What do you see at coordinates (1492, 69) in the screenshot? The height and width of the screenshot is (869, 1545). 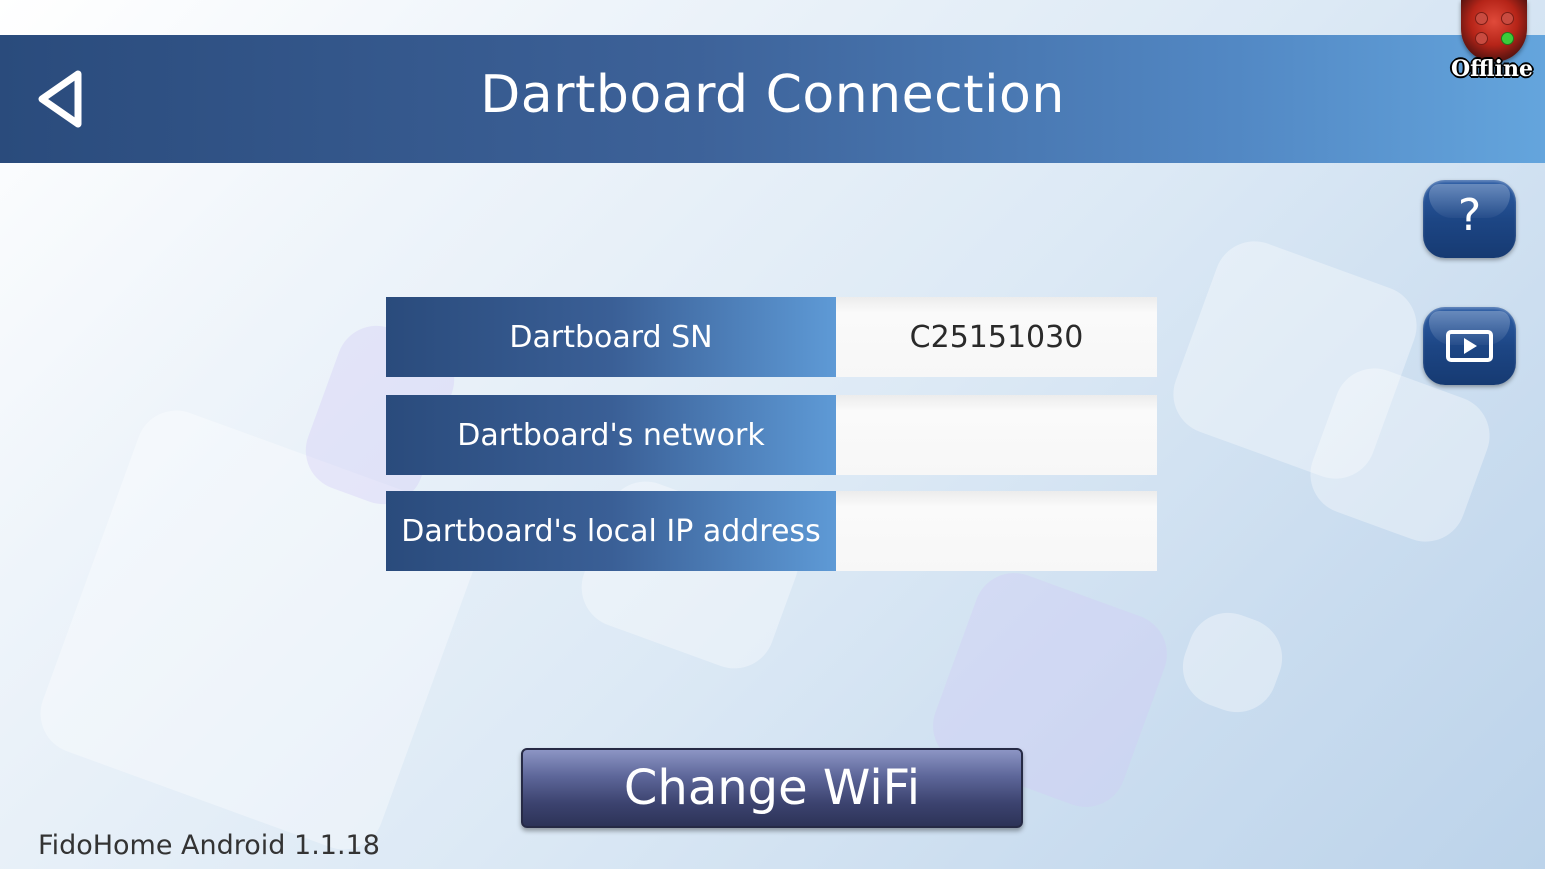 I see `status-label: Offline` at bounding box center [1492, 69].